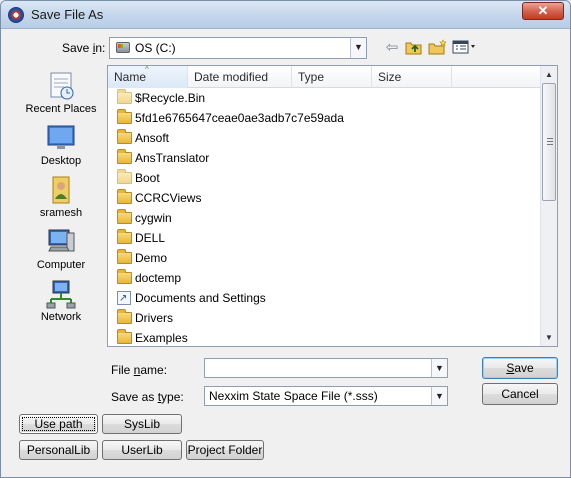 Image resolution: width=571 pixels, height=478 pixels. What do you see at coordinates (147, 69) in the screenshot?
I see `sort-ascending-icon: ^` at bounding box center [147, 69].